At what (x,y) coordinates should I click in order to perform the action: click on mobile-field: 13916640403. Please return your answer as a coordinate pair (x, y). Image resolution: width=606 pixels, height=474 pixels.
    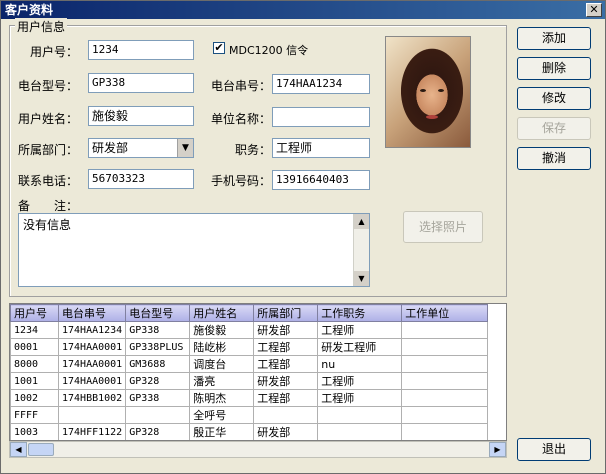
    Looking at the image, I should click on (321, 180).